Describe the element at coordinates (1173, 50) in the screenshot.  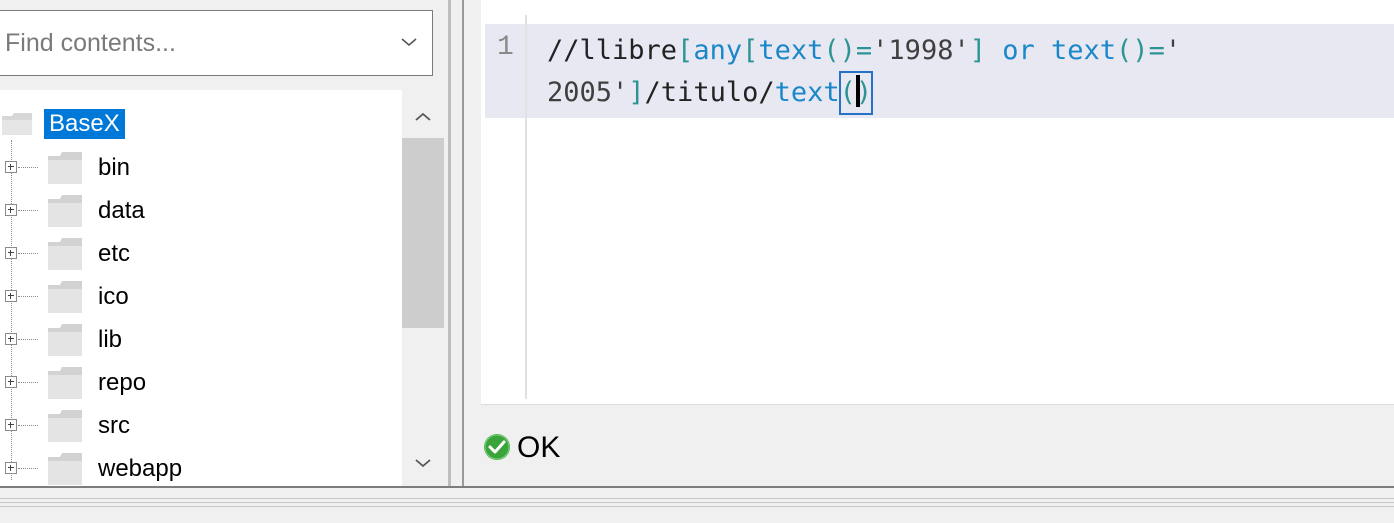
I see `code-token: '` at that location.